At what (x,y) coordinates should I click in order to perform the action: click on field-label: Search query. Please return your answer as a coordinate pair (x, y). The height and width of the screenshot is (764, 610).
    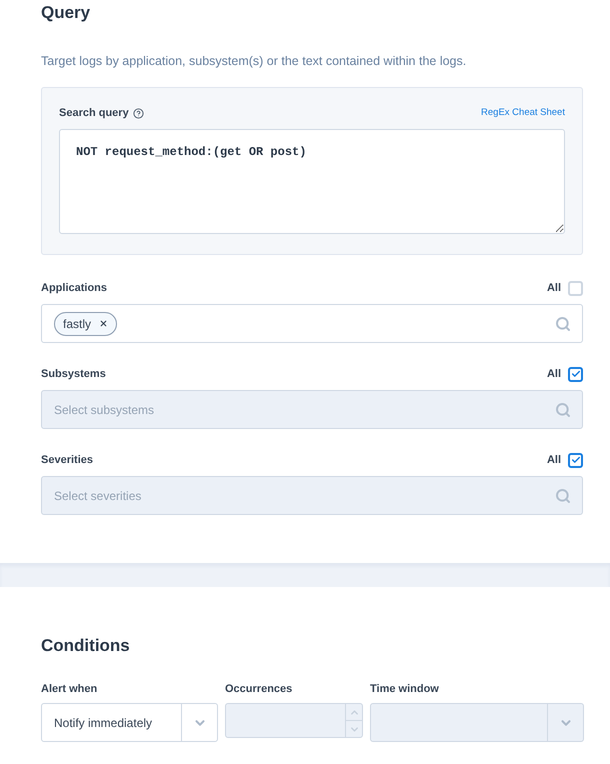
    Looking at the image, I should click on (94, 113).